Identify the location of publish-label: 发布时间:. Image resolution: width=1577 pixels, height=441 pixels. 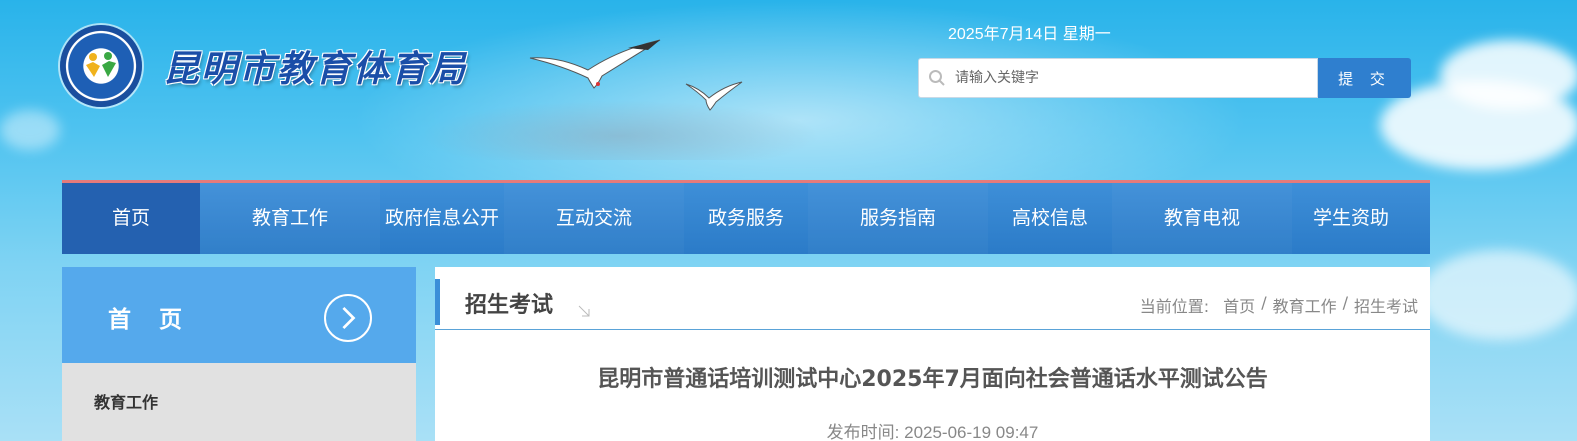
(863, 432).